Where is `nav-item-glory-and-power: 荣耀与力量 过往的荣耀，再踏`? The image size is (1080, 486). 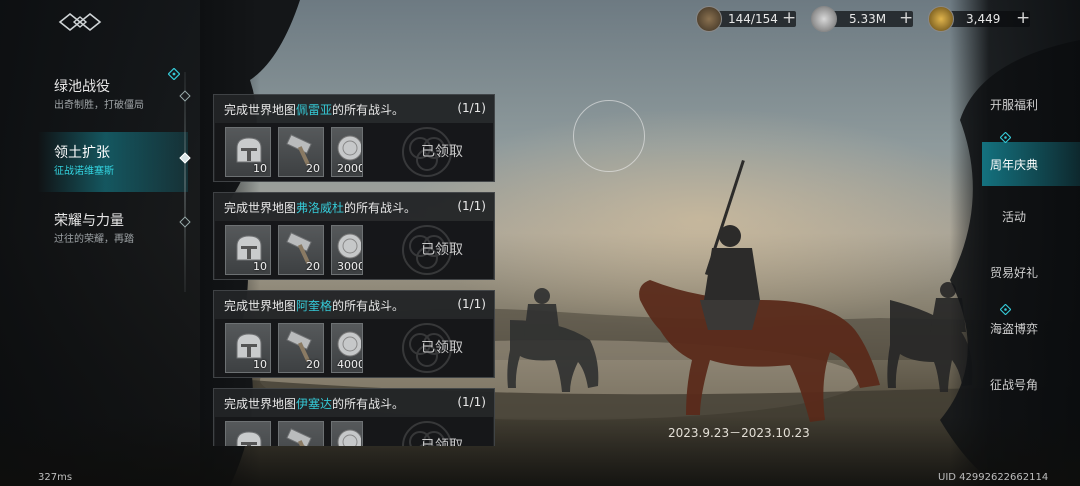
nav-item-glory-and-power: 荣耀与力量 过往的荣耀，再踏 is located at coordinates (113, 229).